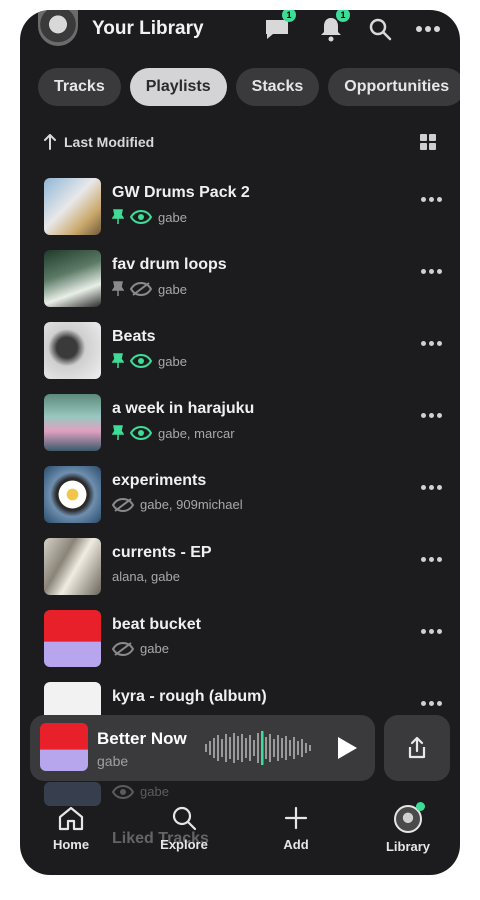 The height and width of the screenshot is (900, 480). I want to click on tab-playlists: Playlists, so click(178, 87).